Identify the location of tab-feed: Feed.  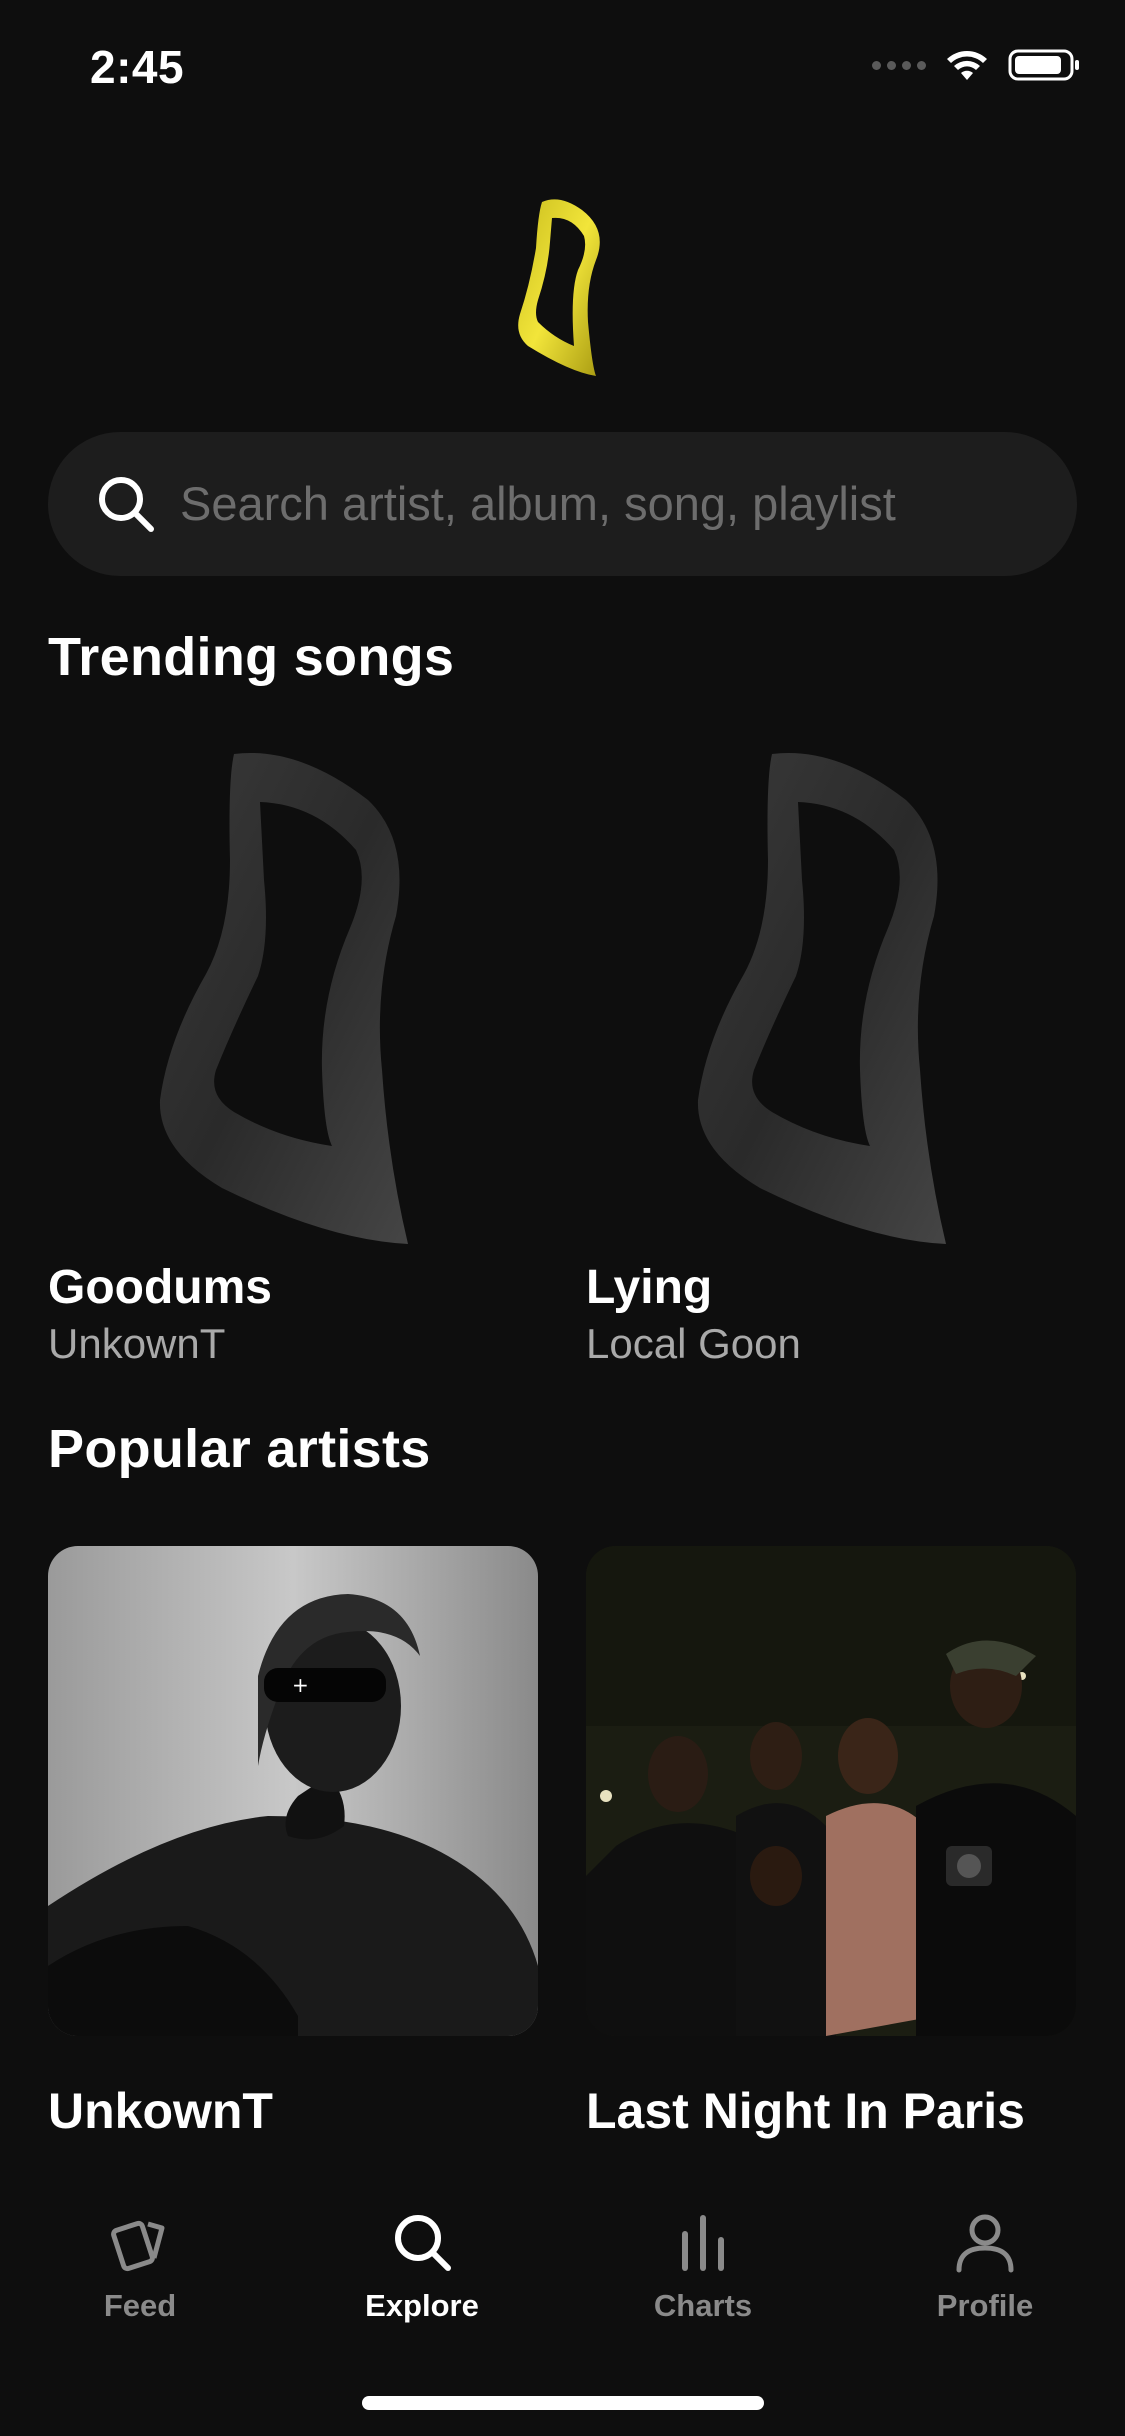
(140, 2267).